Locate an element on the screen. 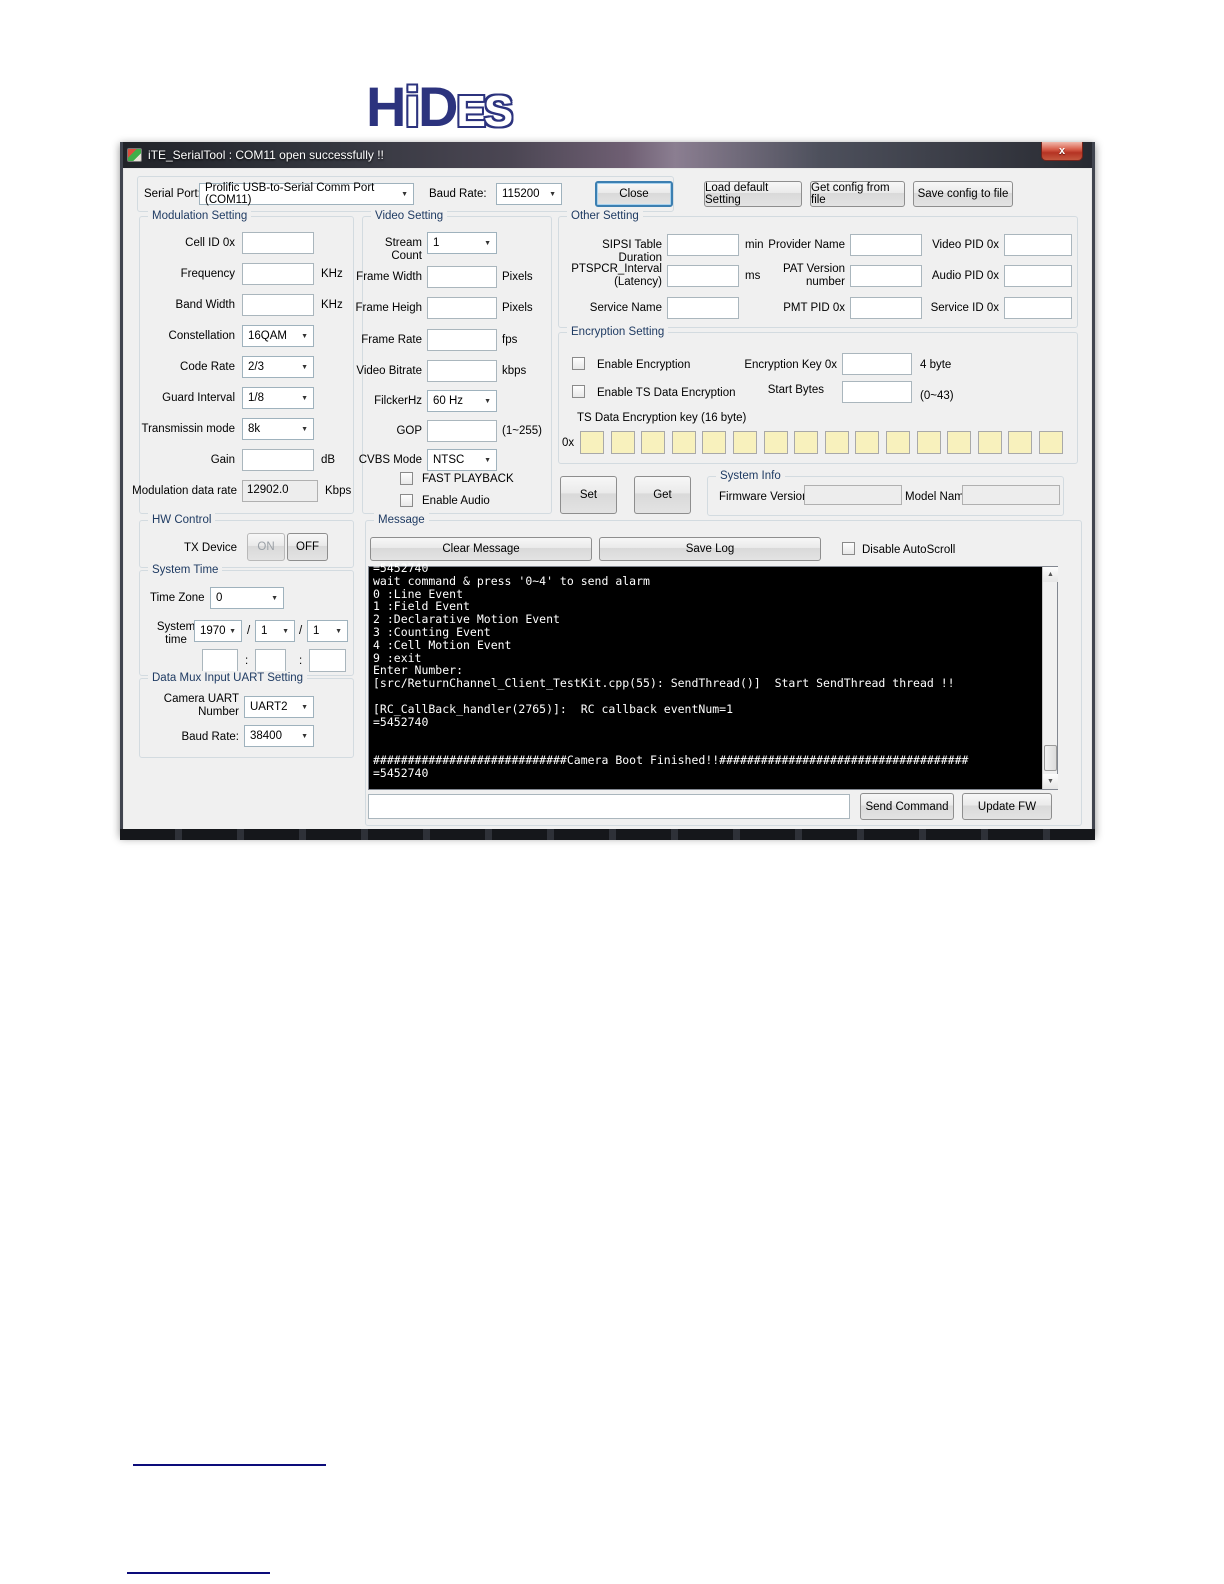 Image resolution: width=1224 pixels, height=1584 pixels. data-rate-value: 12902.0 is located at coordinates (280, 491).